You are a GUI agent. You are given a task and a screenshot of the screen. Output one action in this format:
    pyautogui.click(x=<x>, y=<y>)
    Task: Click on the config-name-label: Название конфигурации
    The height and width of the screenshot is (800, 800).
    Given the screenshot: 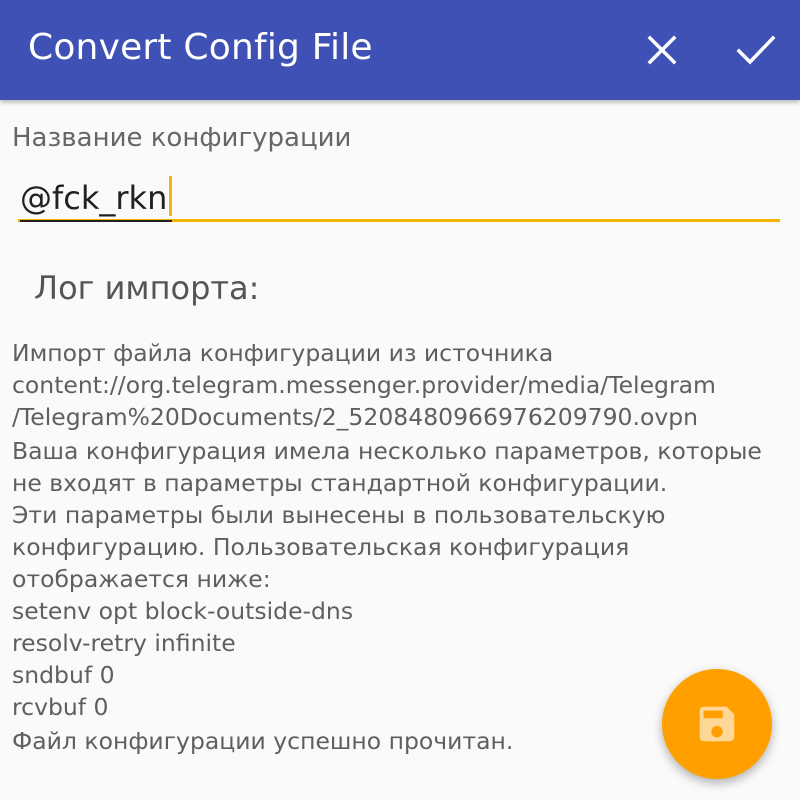 What is the action you would take?
    pyautogui.click(x=182, y=138)
    